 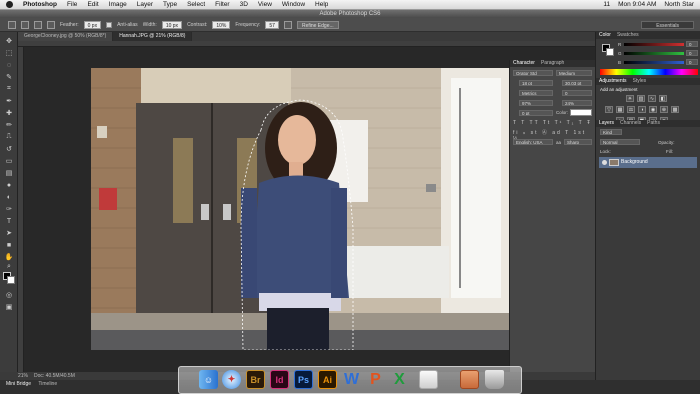 I want to click on vertical-scale-input: 97%, so click(x=536, y=103).